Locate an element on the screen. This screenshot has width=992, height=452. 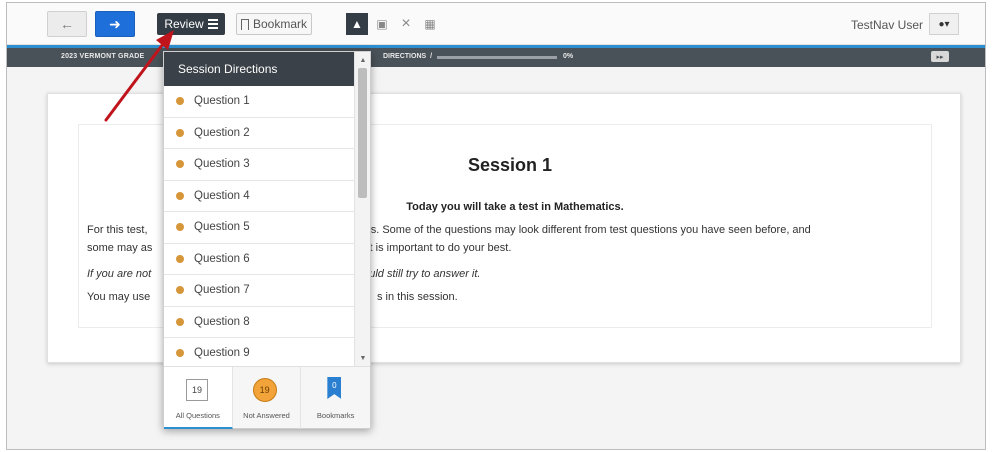
question-list-item: Question 1 is located at coordinates (259, 102).